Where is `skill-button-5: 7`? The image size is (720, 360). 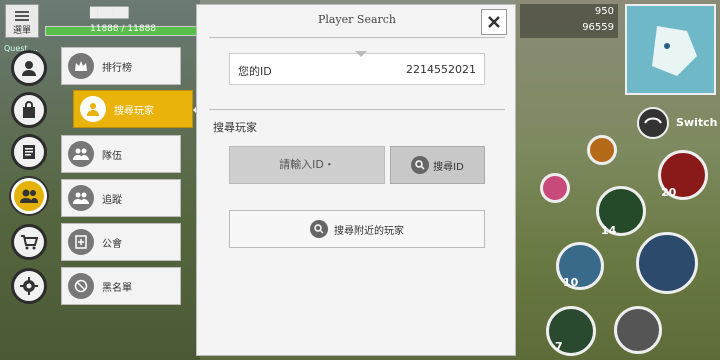
skill-button-5: 7 is located at coordinates (571, 331).